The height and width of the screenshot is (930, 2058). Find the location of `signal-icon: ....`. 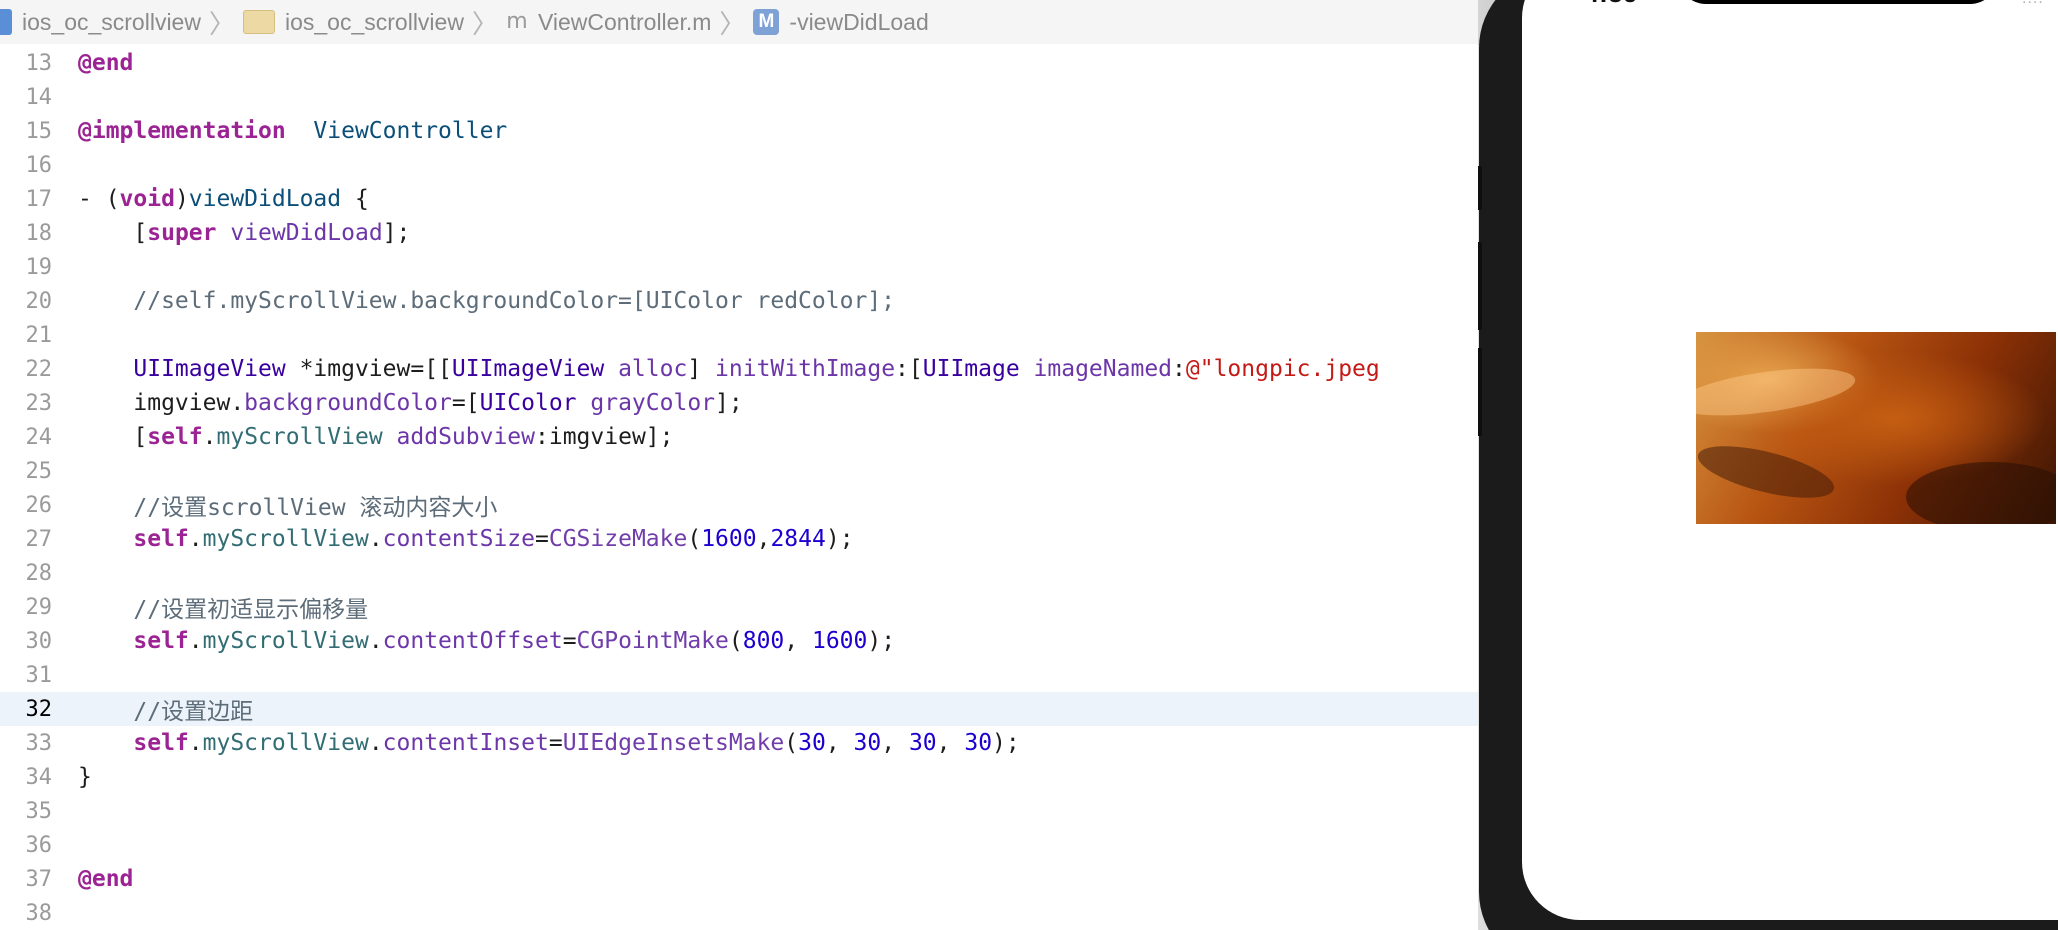

signal-icon: .... is located at coordinates (2033, 4).